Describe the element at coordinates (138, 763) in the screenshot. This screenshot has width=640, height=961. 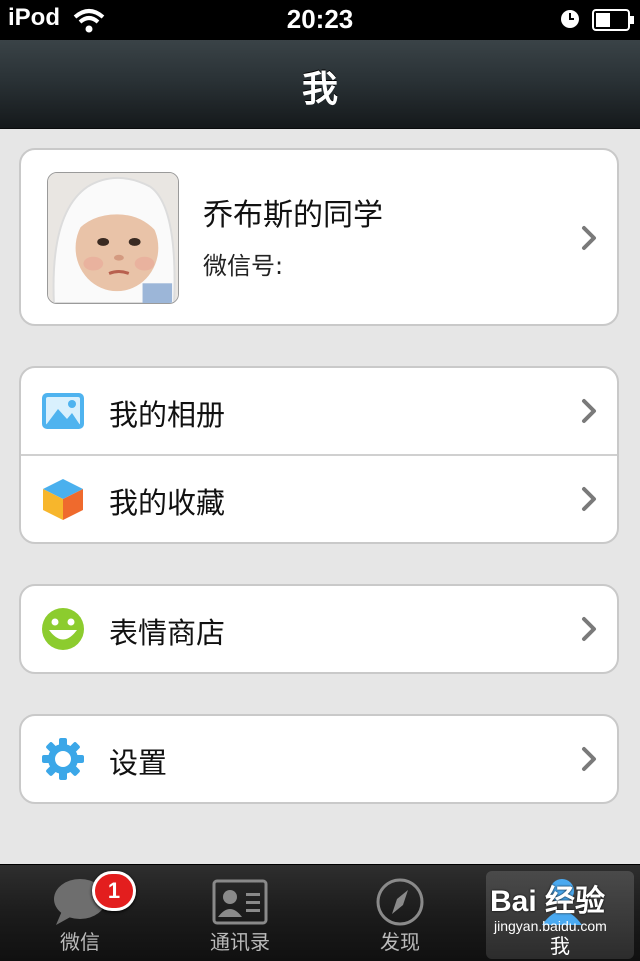
I see `menu-item-label: 设置` at that location.